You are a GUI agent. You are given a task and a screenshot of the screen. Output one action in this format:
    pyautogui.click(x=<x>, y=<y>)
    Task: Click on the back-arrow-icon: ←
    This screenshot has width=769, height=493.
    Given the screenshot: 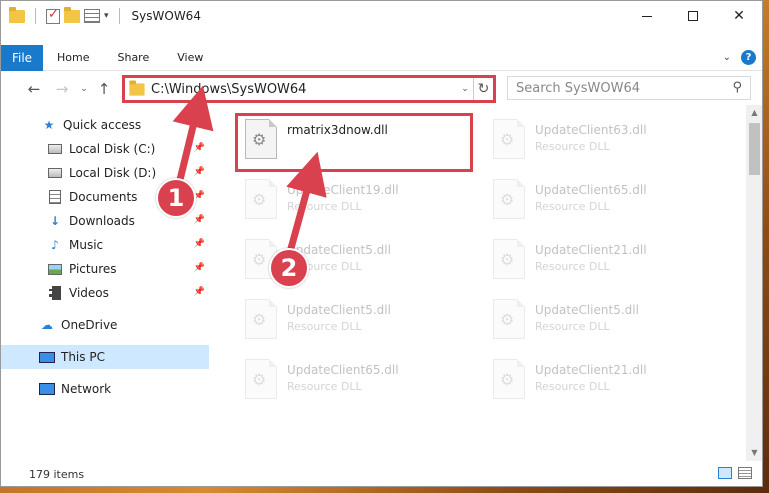 What is the action you would take?
    pyautogui.click(x=34, y=89)
    